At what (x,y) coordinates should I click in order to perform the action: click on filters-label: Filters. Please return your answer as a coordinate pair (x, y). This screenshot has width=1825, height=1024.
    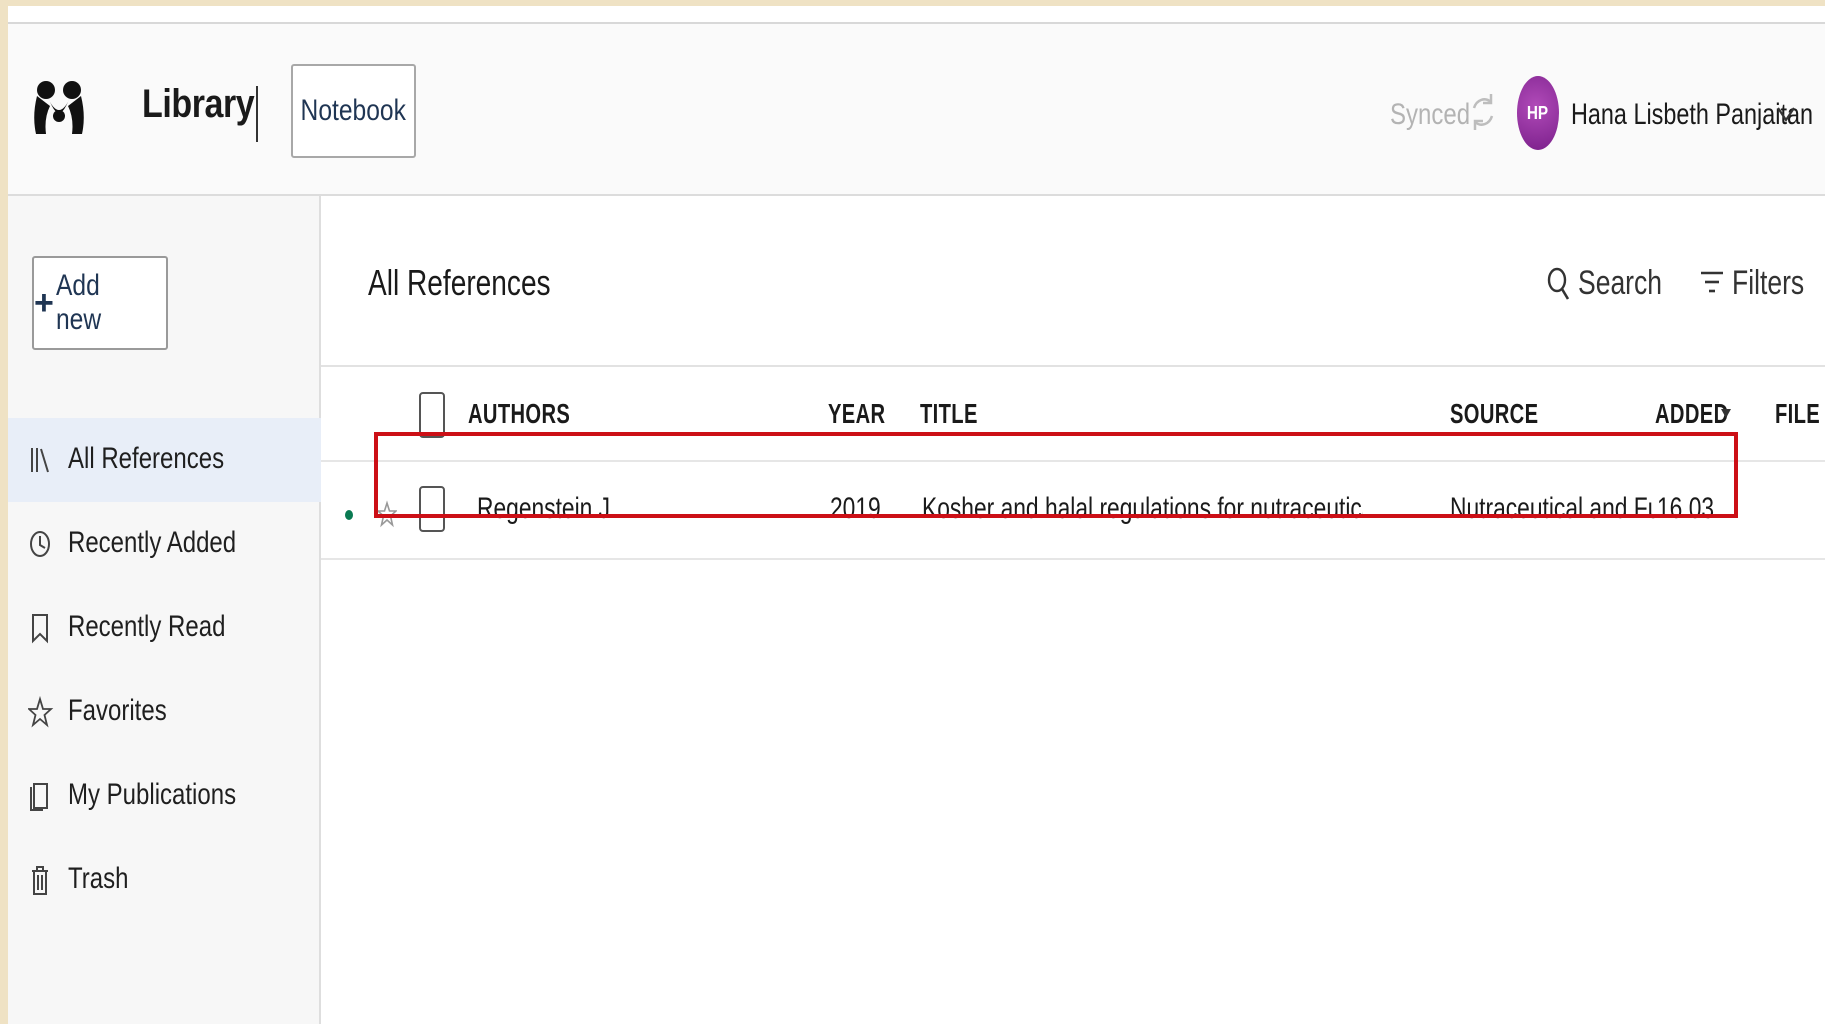
    Looking at the image, I should click on (1768, 282).